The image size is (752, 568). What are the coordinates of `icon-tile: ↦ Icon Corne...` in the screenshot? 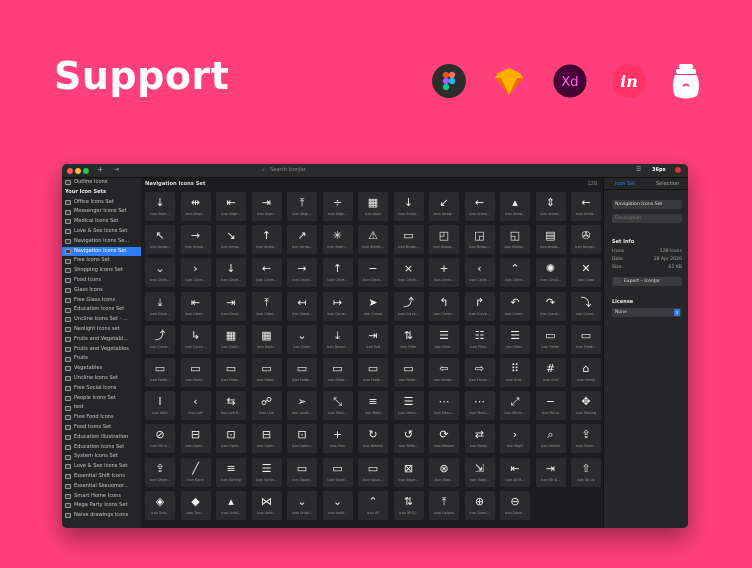 It's located at (337, 306).